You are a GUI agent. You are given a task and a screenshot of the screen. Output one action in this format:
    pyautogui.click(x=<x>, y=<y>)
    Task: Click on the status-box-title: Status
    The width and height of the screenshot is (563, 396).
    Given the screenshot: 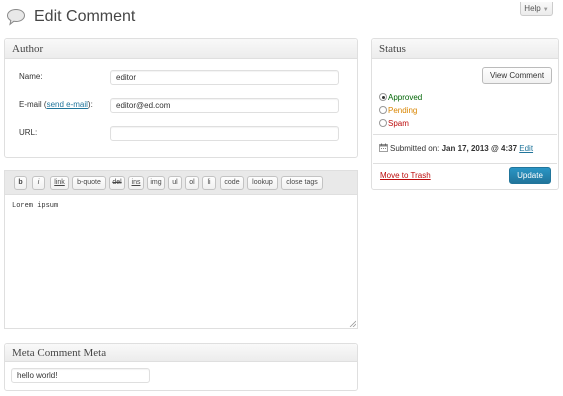 What is the action you would take?
    pyautogui.click(x=392, y=49)
    